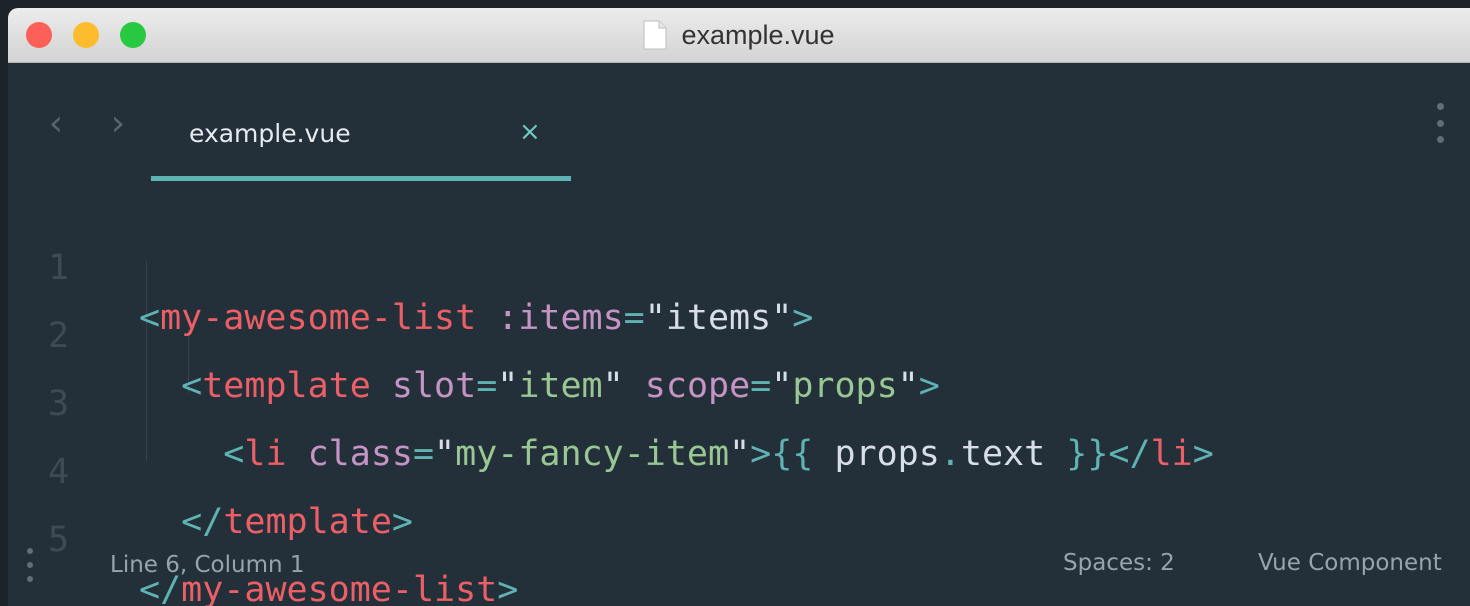  What do you see at coordinates (560, 318) in the screenshot?
I see `code-token: :items` at bounding box center [560, 318].